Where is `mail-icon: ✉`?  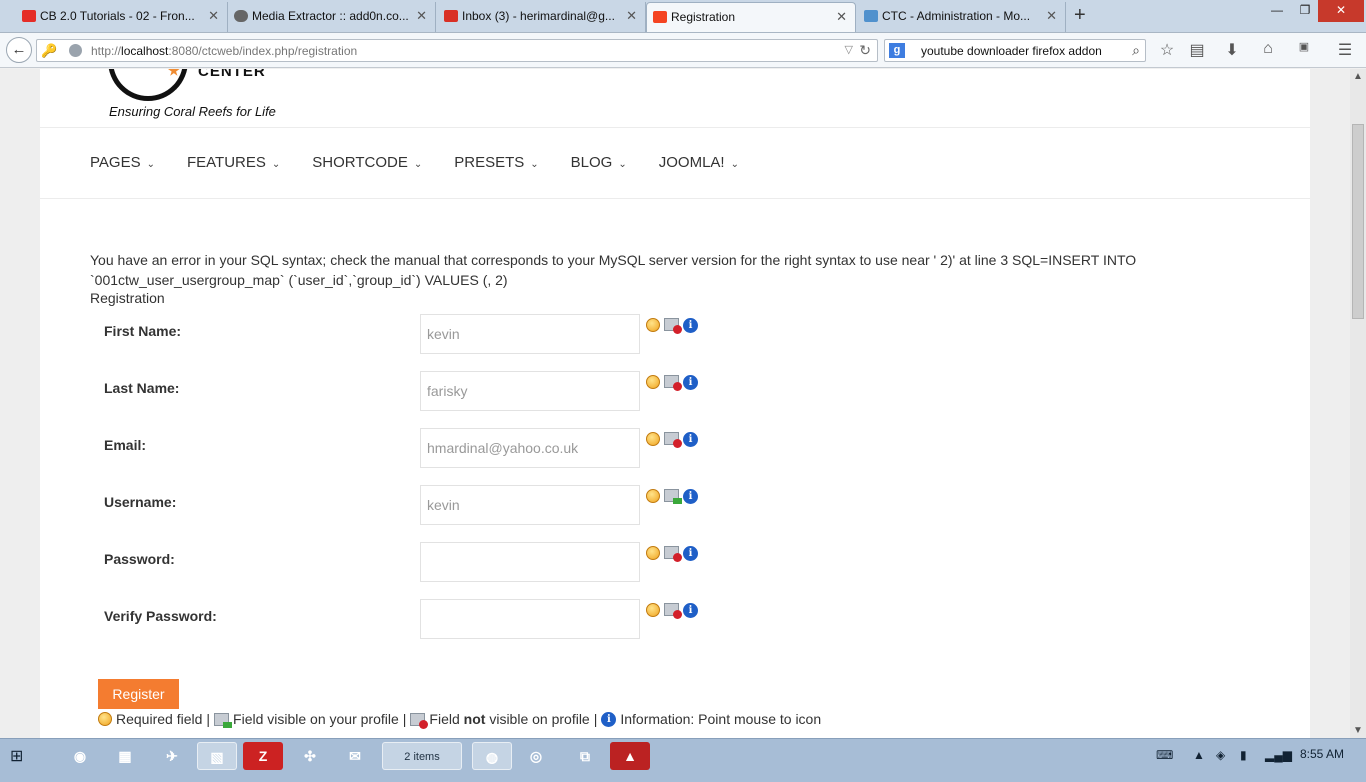
mail-icon: ✉ is located at coordinates (355, 756).